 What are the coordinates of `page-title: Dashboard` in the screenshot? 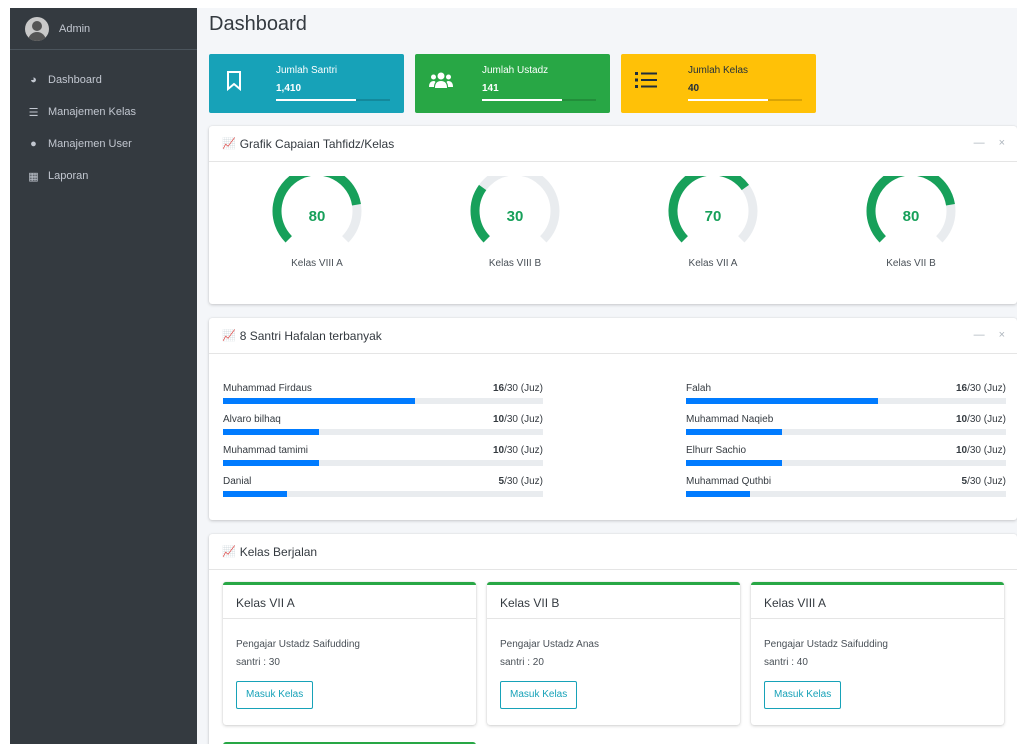 It's located at (258, 24).